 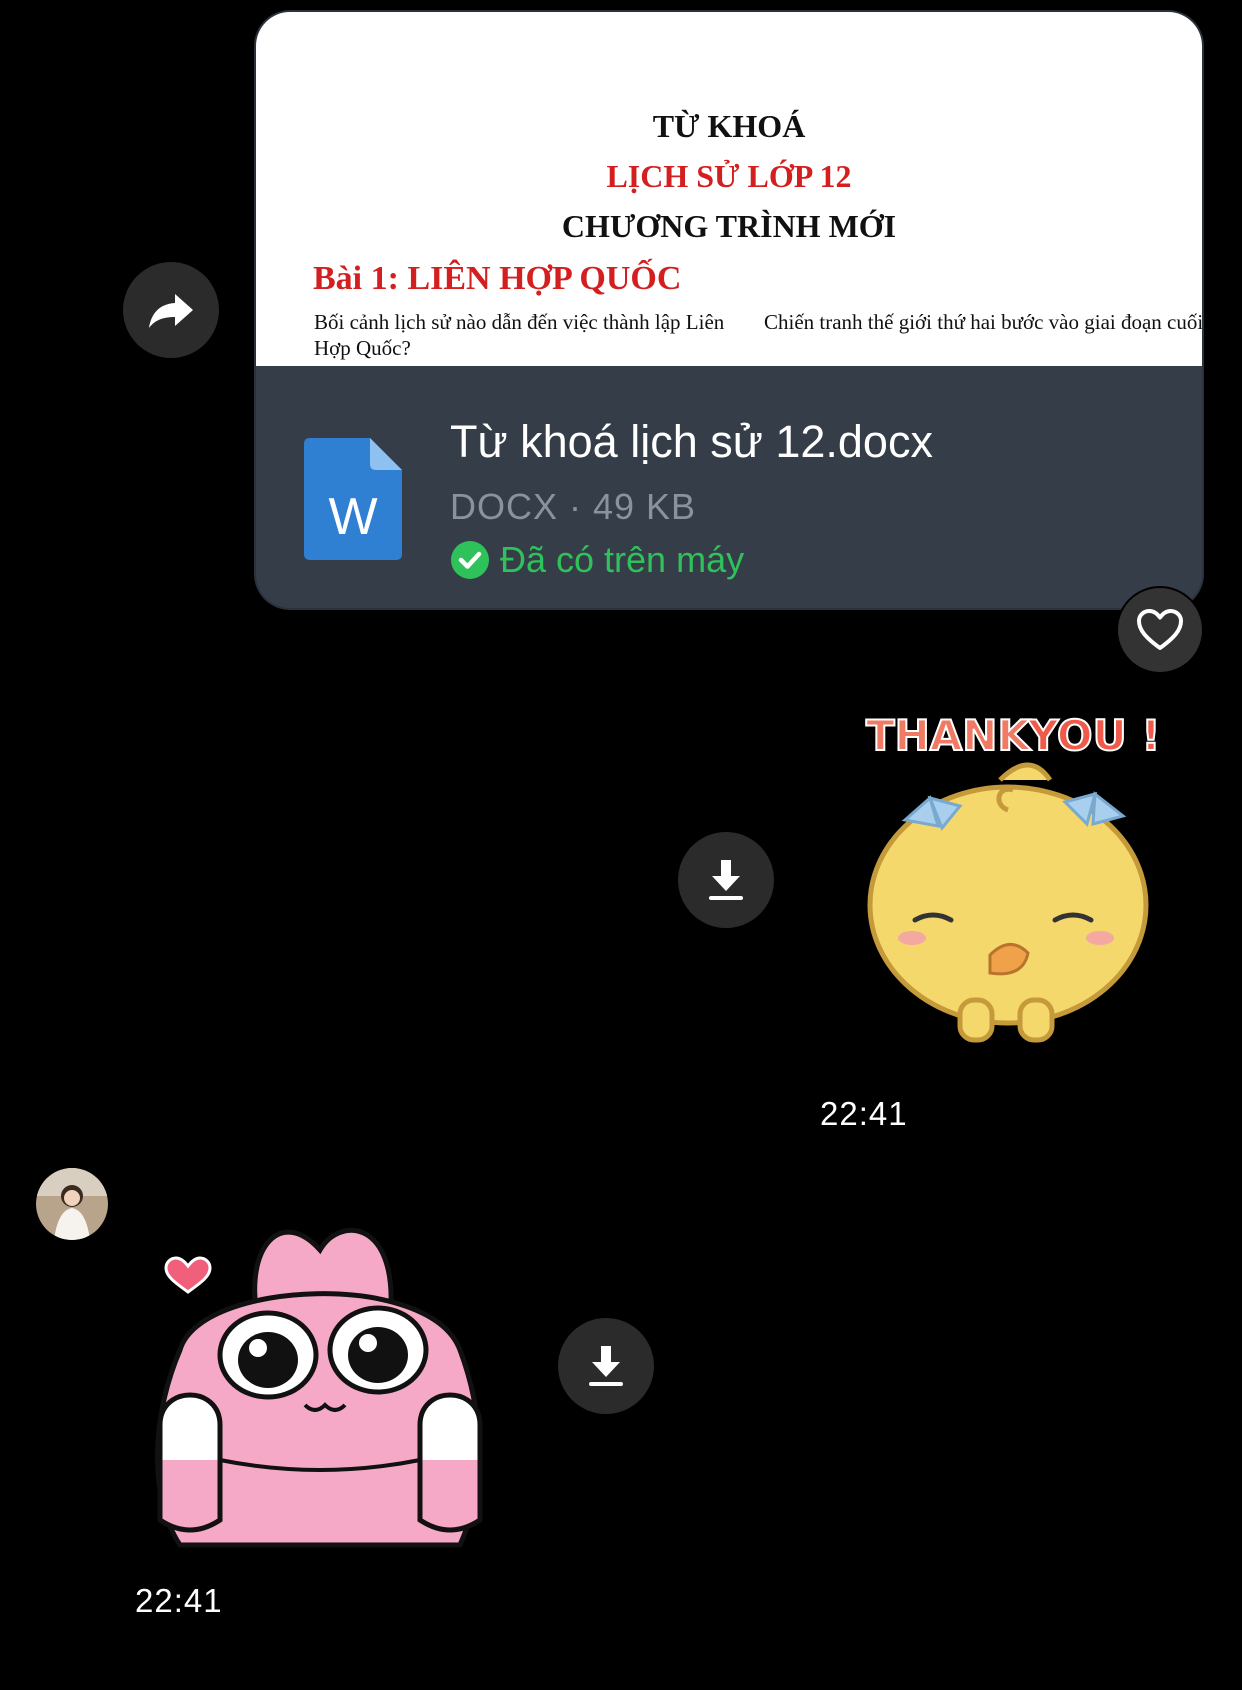 I want to click on download-status: Đã có trên máy, so click(x=597, y=560).